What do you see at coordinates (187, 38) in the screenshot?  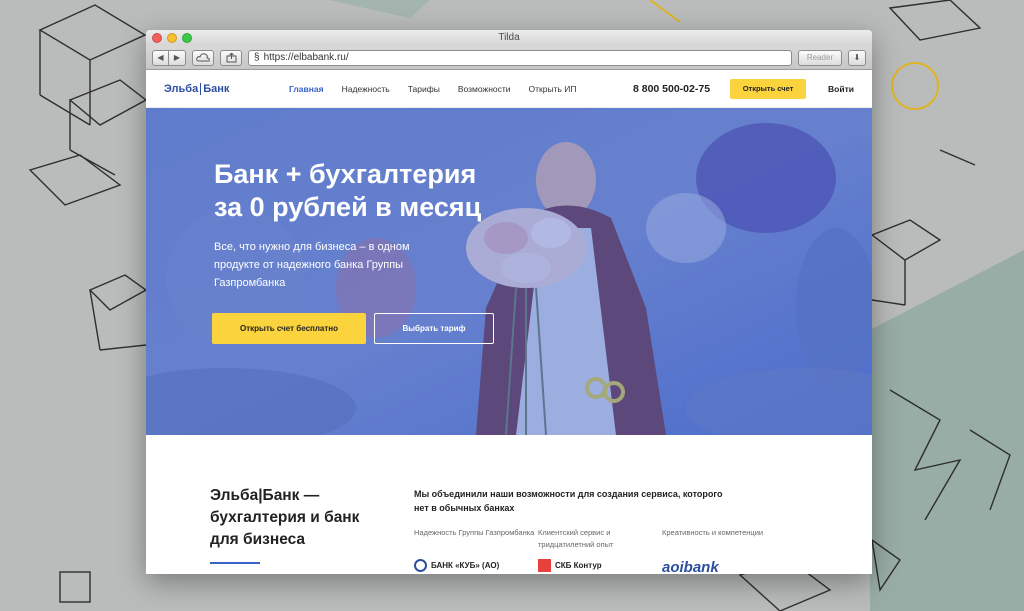 I see `zoom-window-button` at bounding box center [187, 38].